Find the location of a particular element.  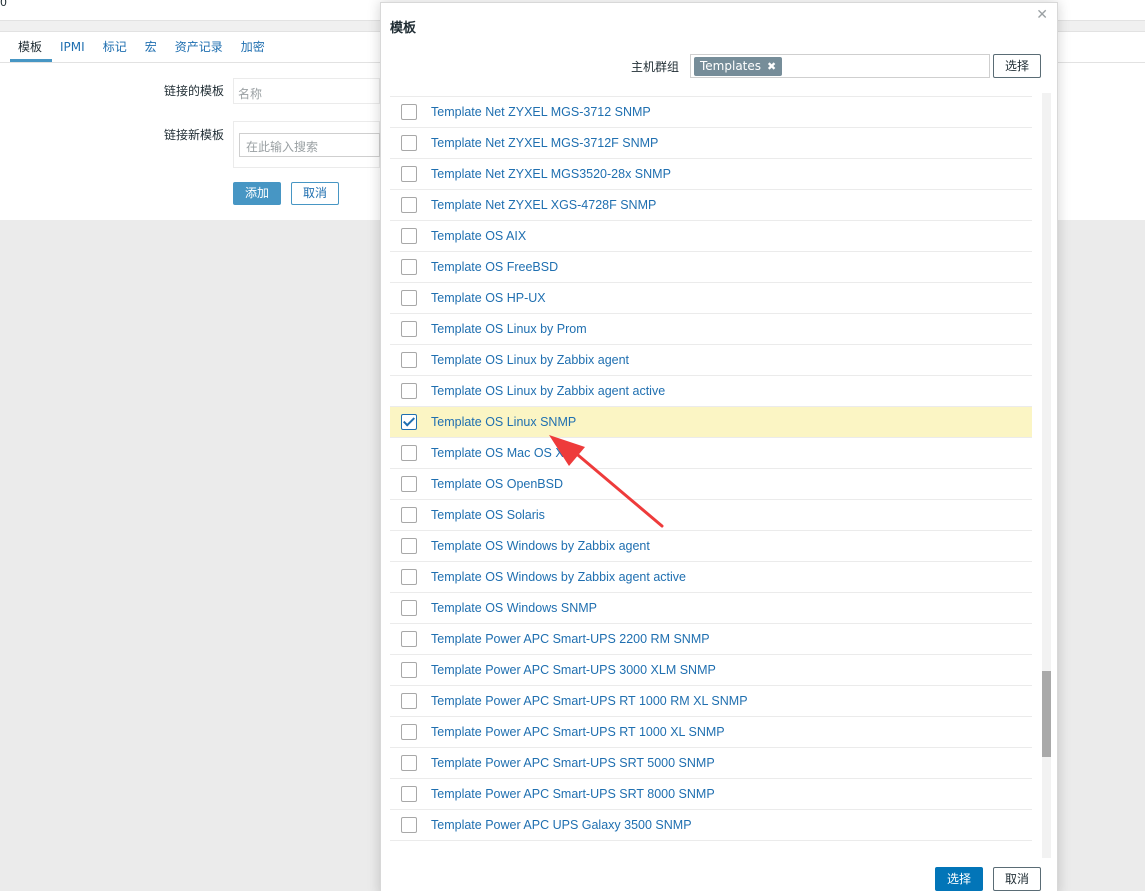

checkbox-checked is located at coordinates (409, 422).